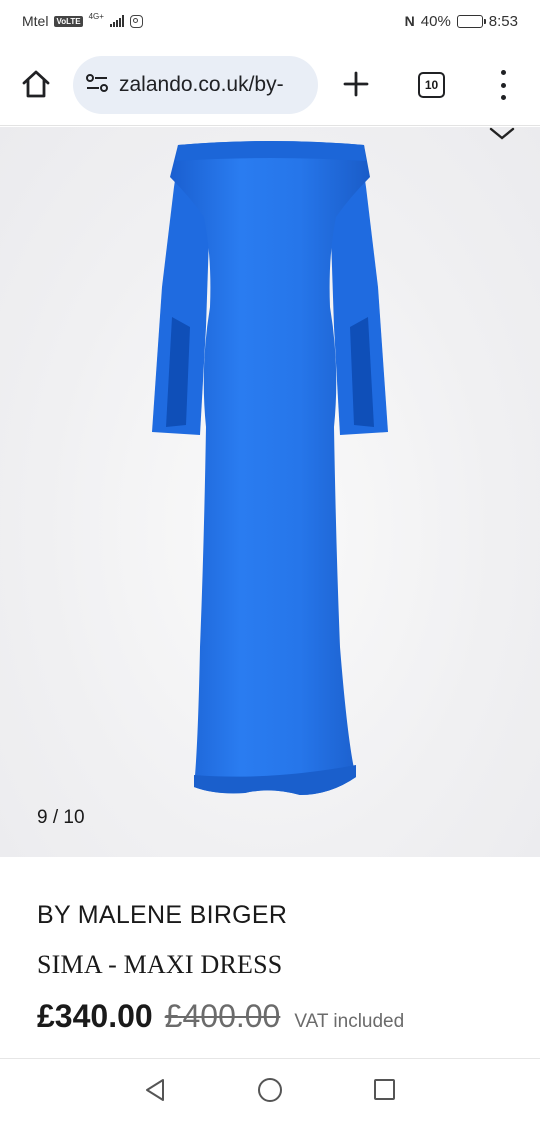 The height and width of the screenshot is (1122, 540). I want to click on current-price: £340.00, so click(95, 1016).